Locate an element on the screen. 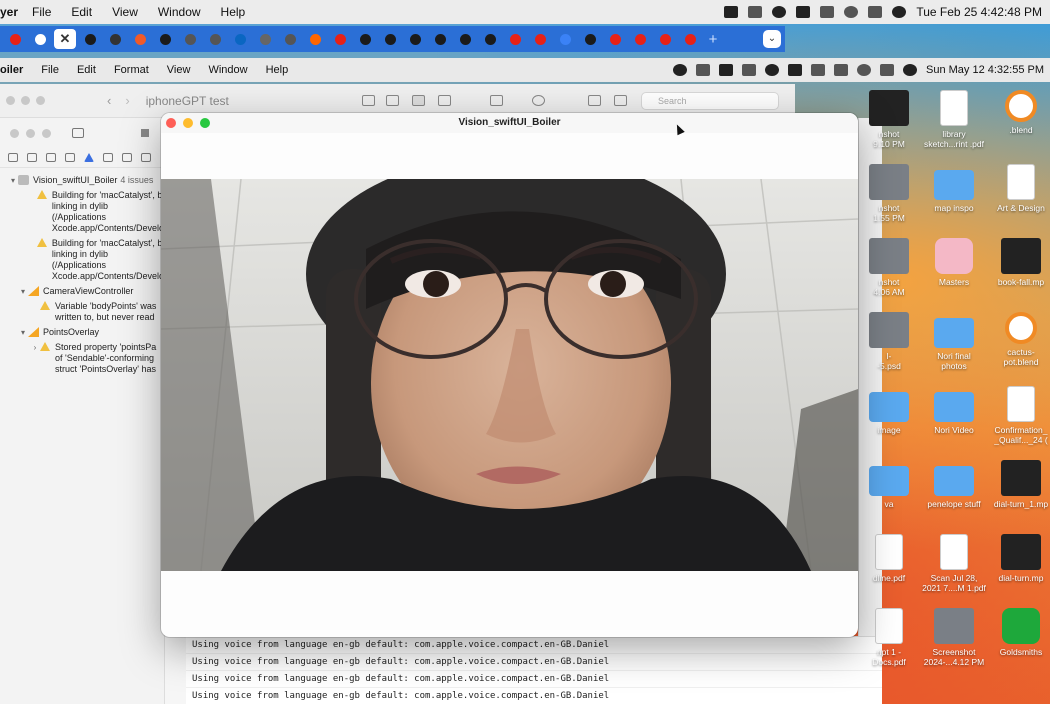 The image size is (1050, 704). list-view-icon is located at coordinates (392, 100).